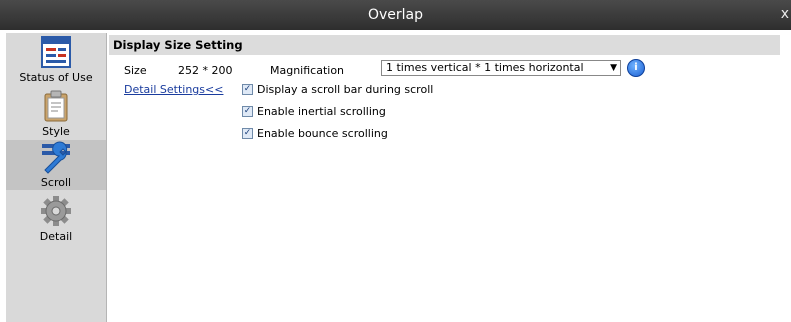 The height and width of the screenshot is (322, 791). I want to click on detail-settings-link: Detail Settings<<, so click(173, 89).